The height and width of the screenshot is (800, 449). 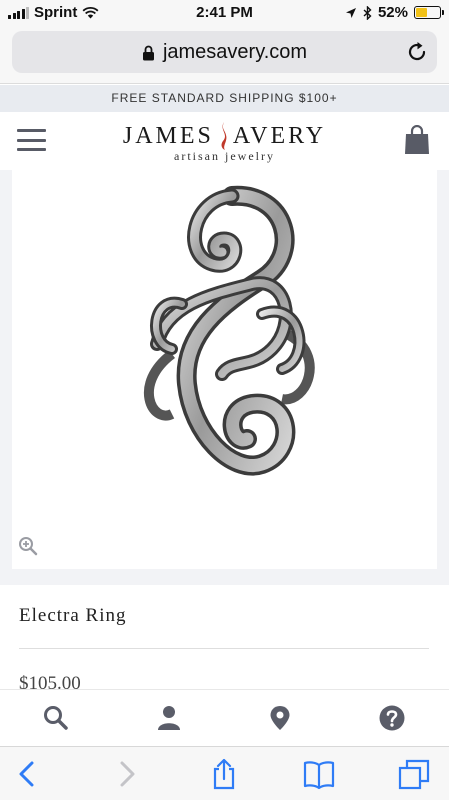 What do you see at coordinates (127, 774) in the screenshot?
I see `forward-icon` at bounding box center [127, 774].